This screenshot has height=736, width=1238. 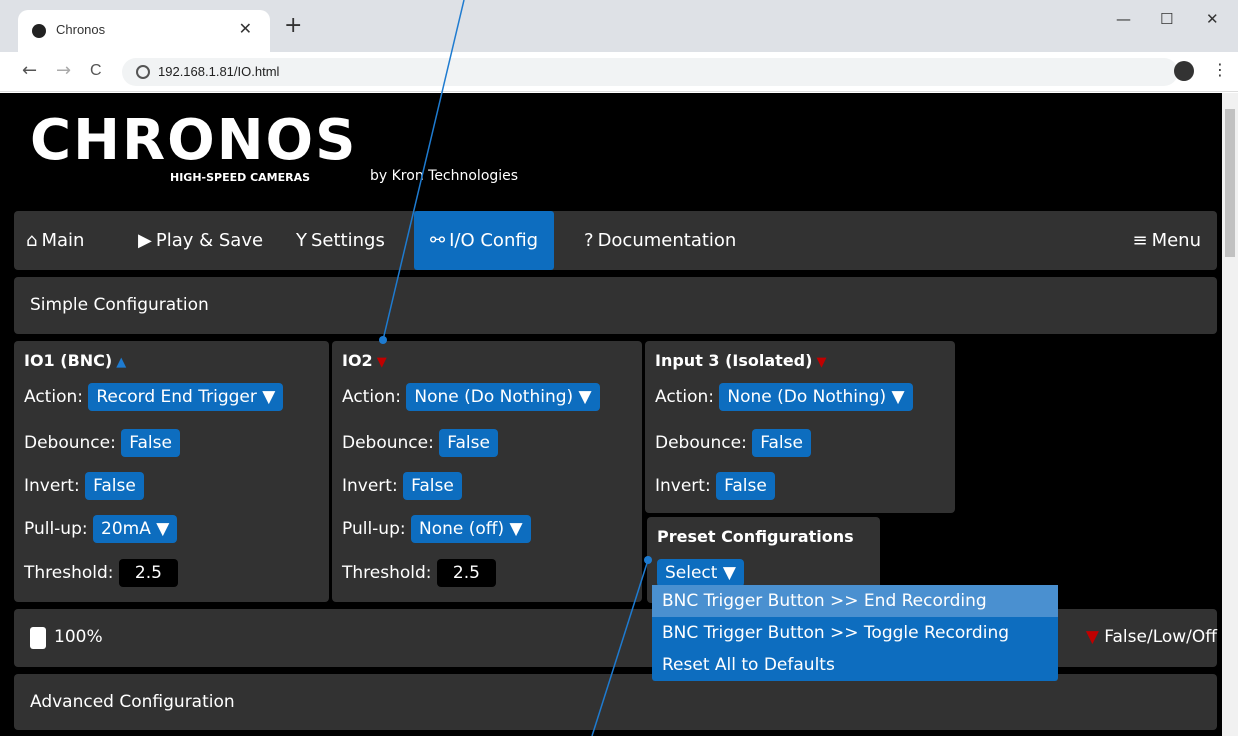 What do you see at coordinates (741, 360) in the screenshot?
I see `input3-title: Input 3 (Isolated) ▼` at bounding box center [741, 360].